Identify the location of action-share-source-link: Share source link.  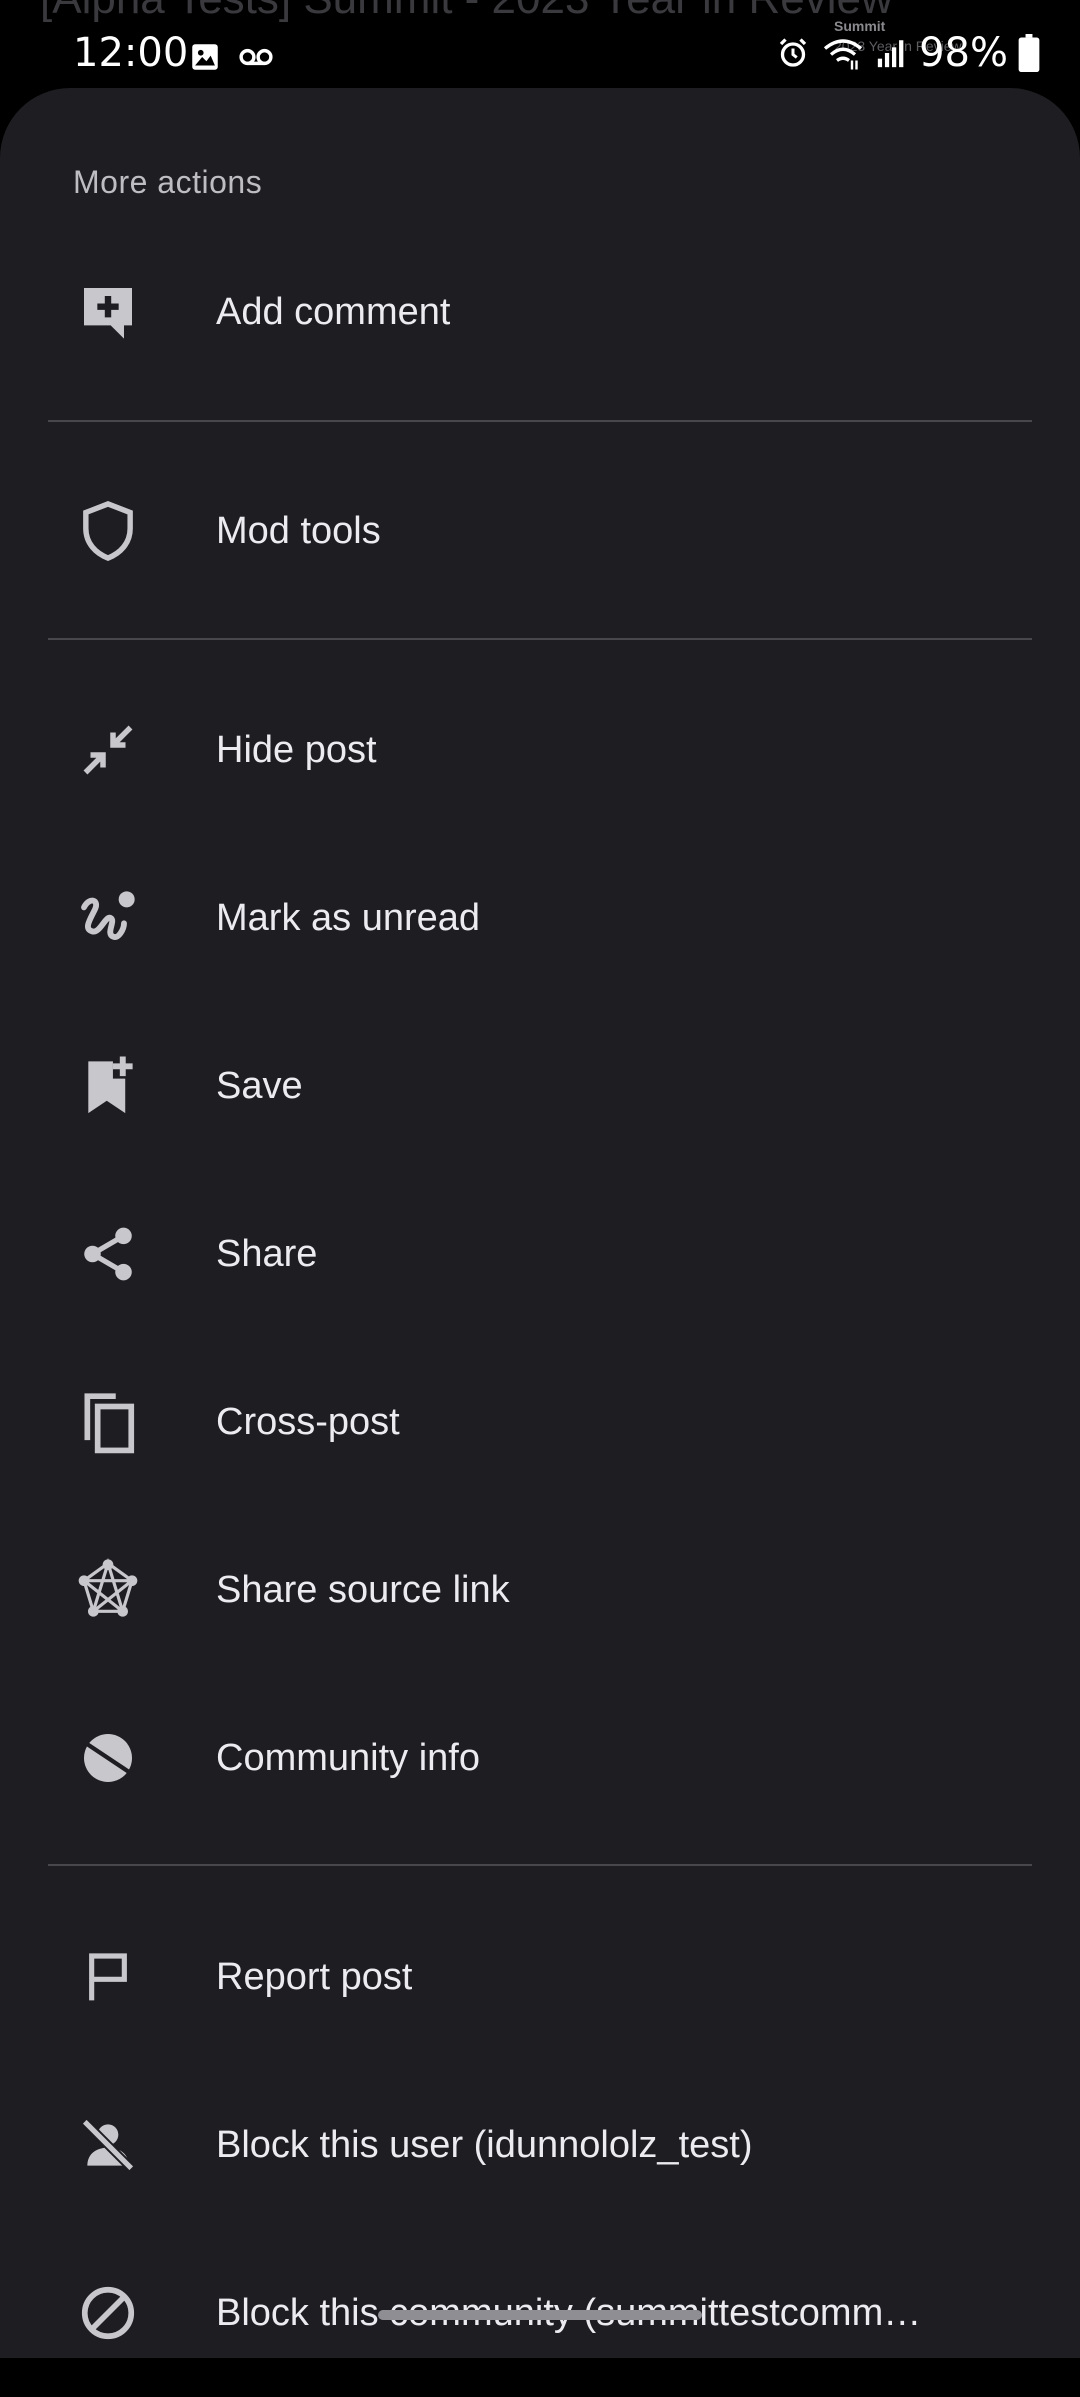
(540, 1590).